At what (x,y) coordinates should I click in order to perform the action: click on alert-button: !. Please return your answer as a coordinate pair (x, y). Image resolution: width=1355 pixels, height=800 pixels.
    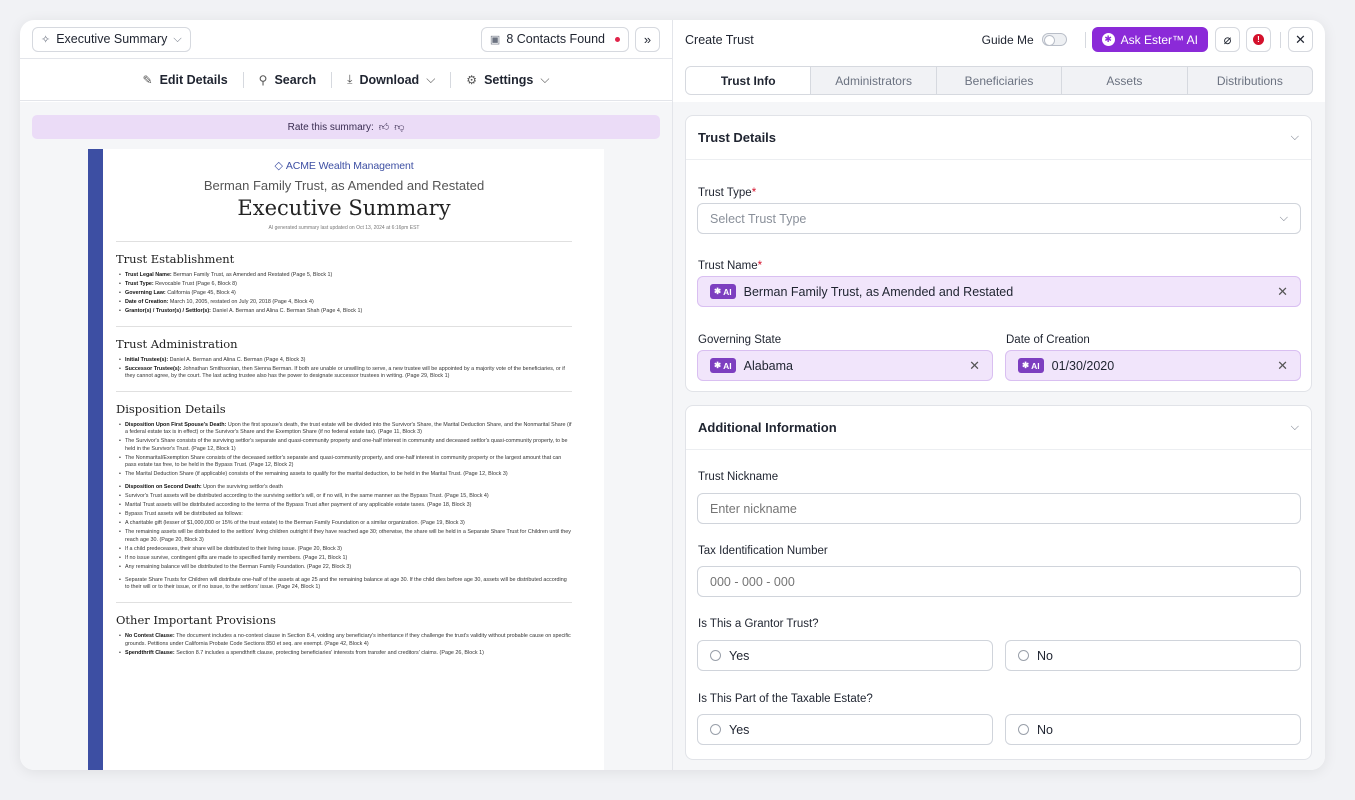
    Looking at the image, I should click on (1258, 39).